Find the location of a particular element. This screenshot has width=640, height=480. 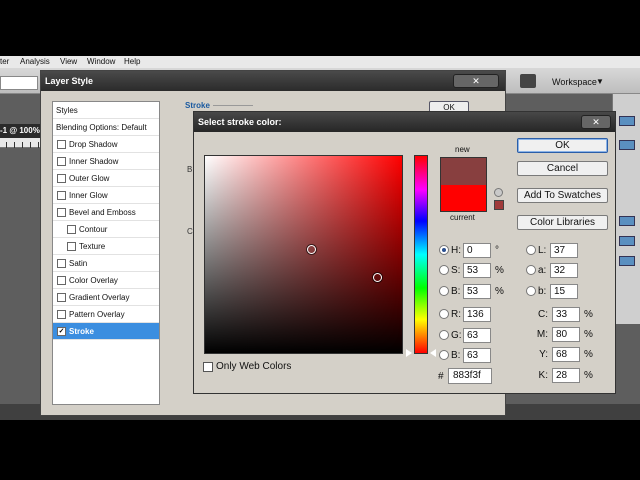

style-item-outer-glow: Outer Glow is located at coordinates (106, 178).